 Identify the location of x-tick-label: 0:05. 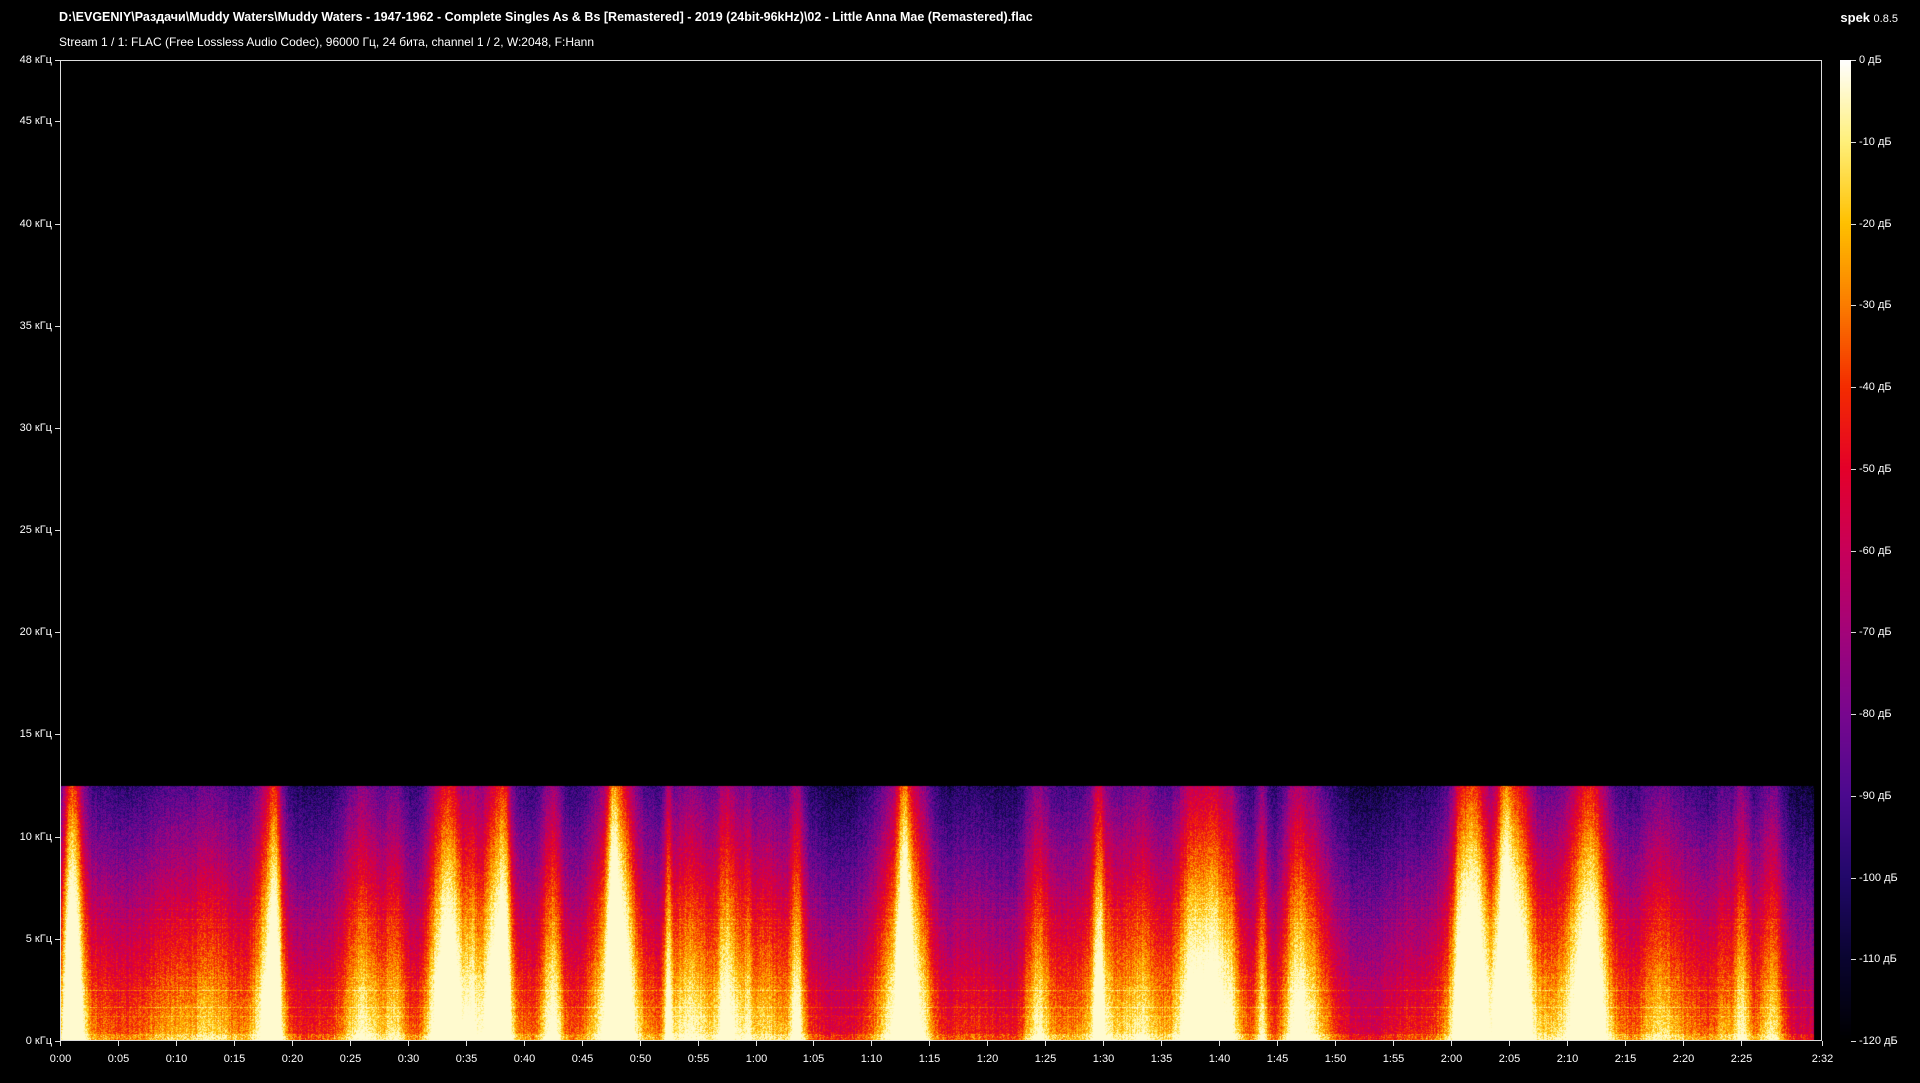
(118, 1059).